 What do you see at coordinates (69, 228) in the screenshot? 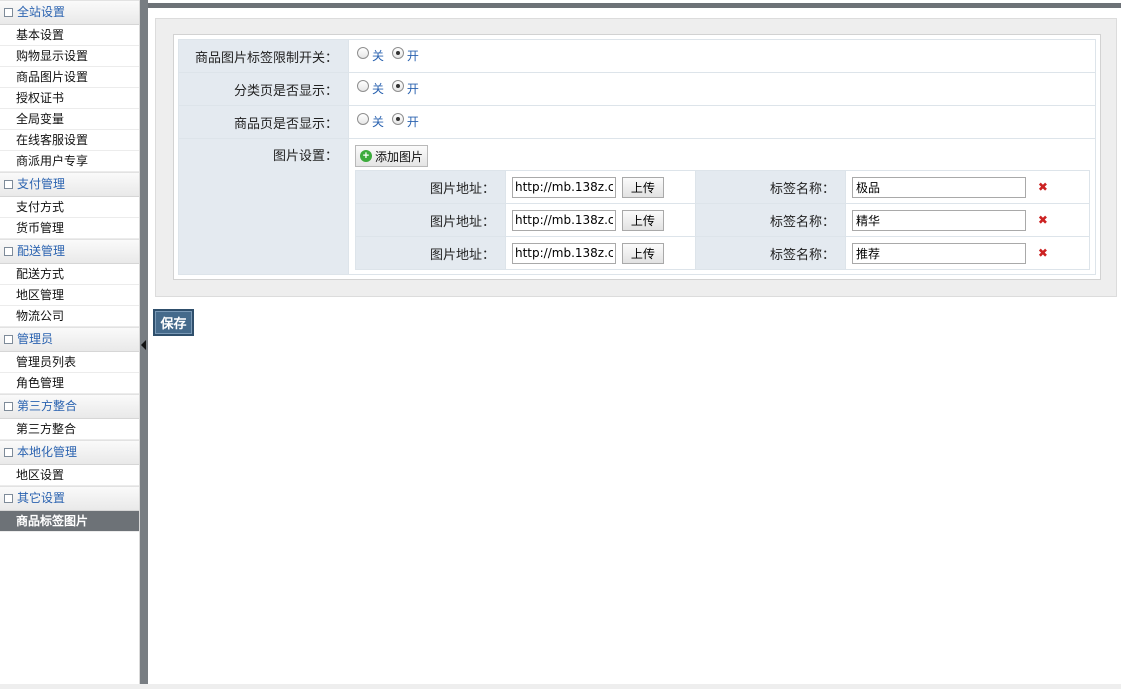
I see `sidebar-item-currency: 货币管理` at bounding box center [69, 228].